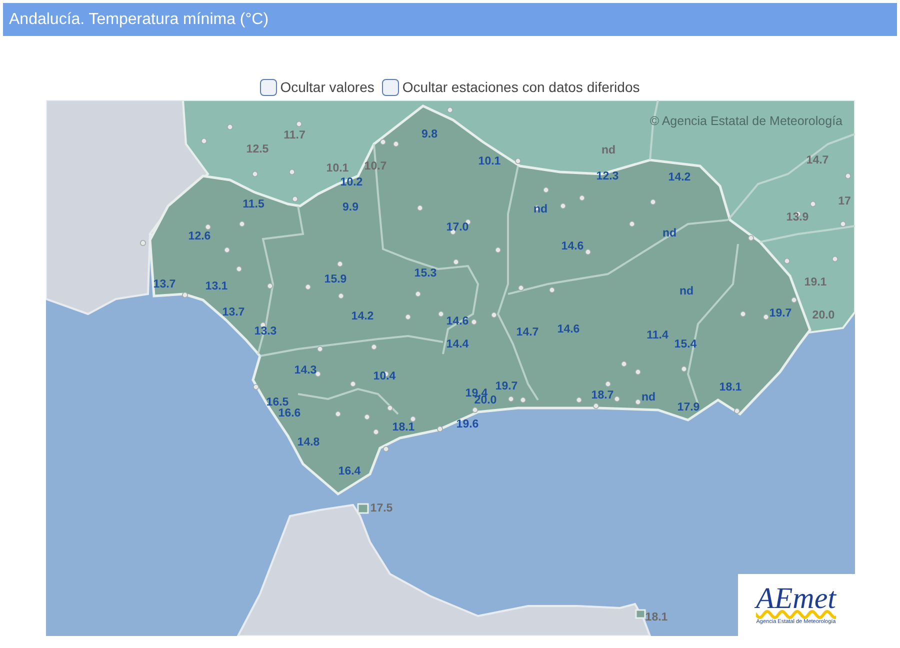 This screenshot has height=648, width=900. Describe the element at coordinates (430, 135) in the screenshot. I see `temperature-label: 9.8` at that location.